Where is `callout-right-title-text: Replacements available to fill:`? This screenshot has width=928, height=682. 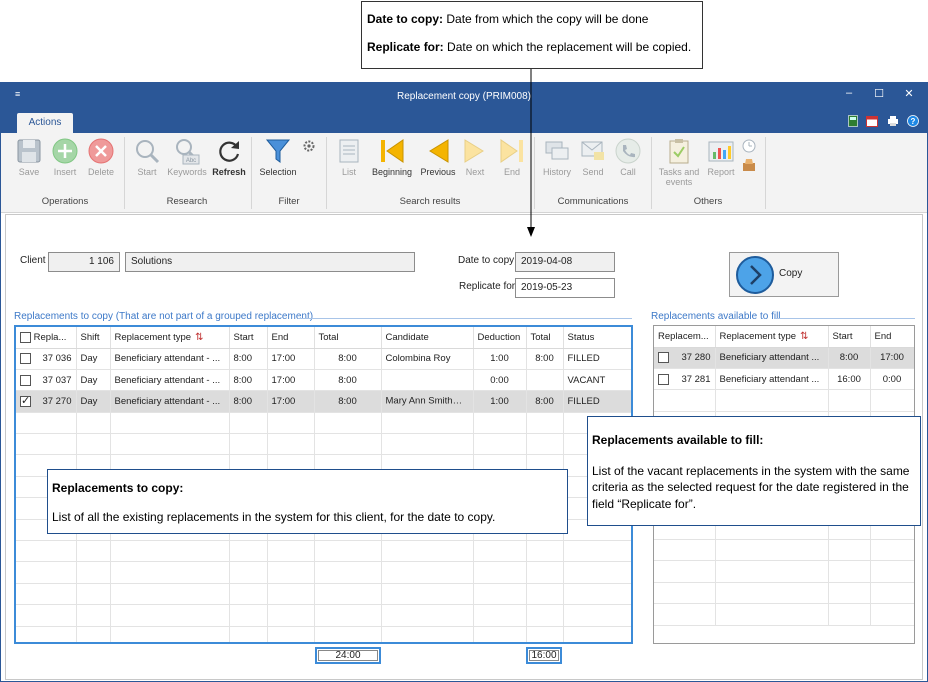 callout-right-title-text: Replacements available to fill: is located at coordinates (678, 440).